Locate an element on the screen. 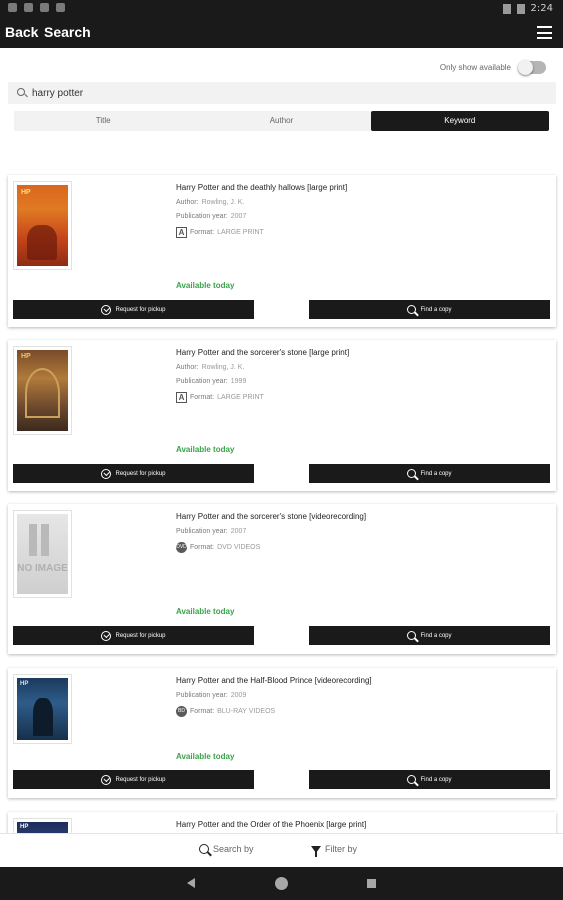  bluray-icon: BD is located at coordinates (181, 711).